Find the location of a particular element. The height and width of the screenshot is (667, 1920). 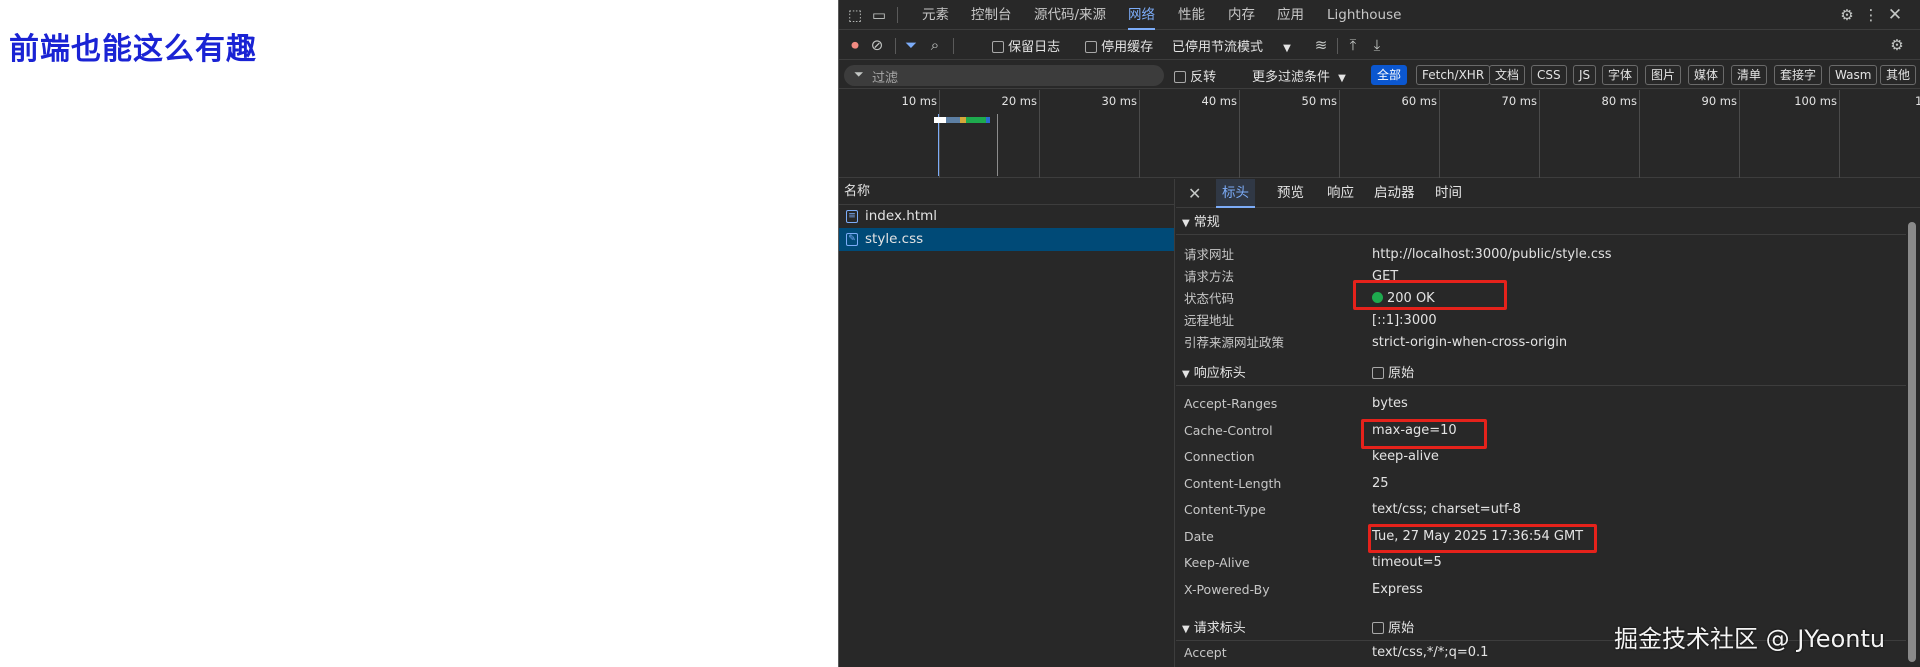

header-key: Content-Length is located at coordinates (1233, 483).